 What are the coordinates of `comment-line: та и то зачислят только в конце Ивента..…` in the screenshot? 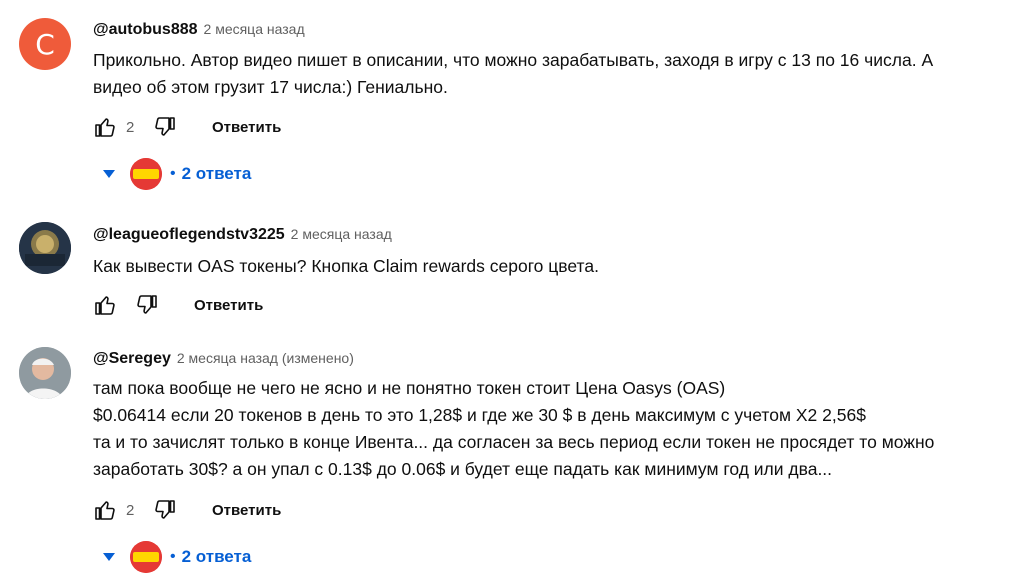 It's located at (514, 442).